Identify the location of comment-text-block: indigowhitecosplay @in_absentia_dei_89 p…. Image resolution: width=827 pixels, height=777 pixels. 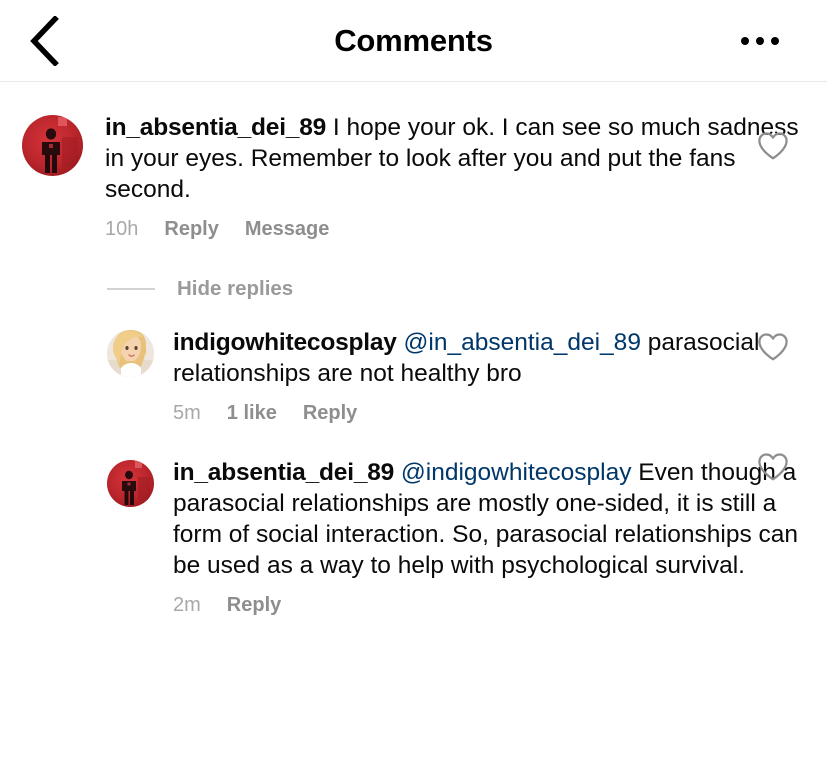
(495, 358).